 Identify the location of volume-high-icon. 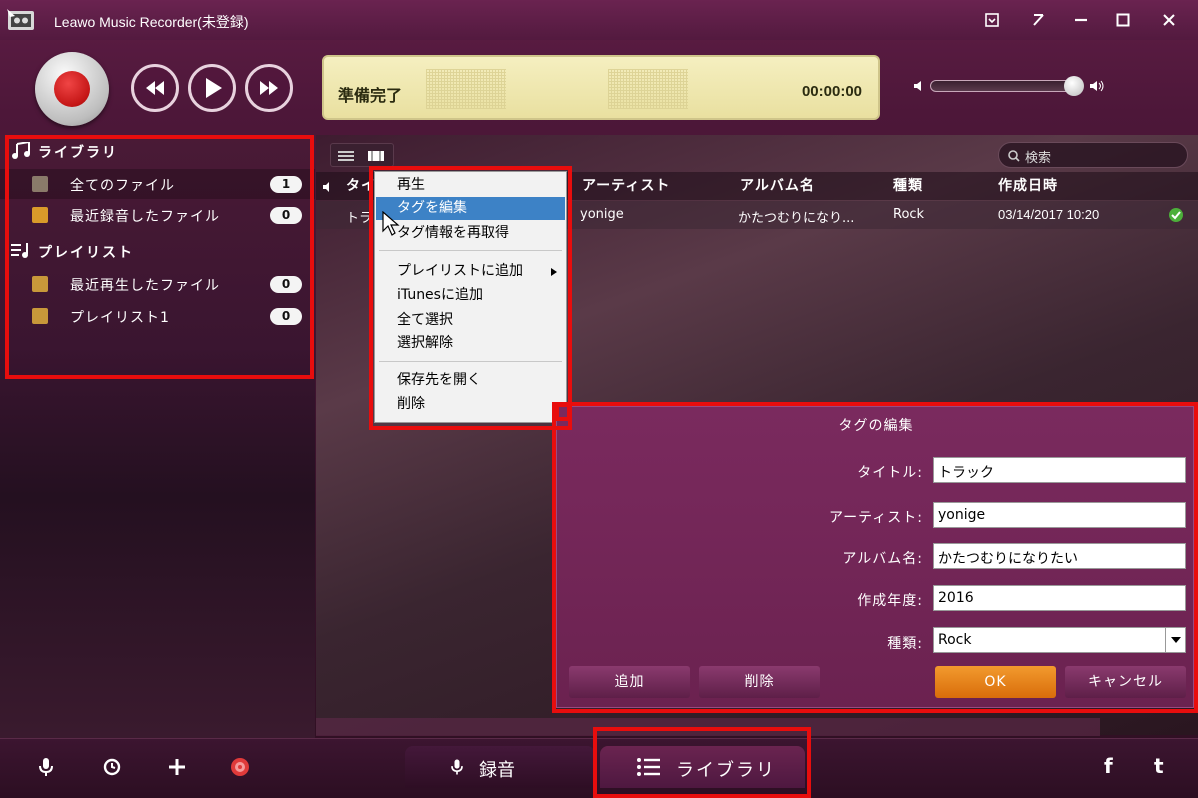
(1097, 86).